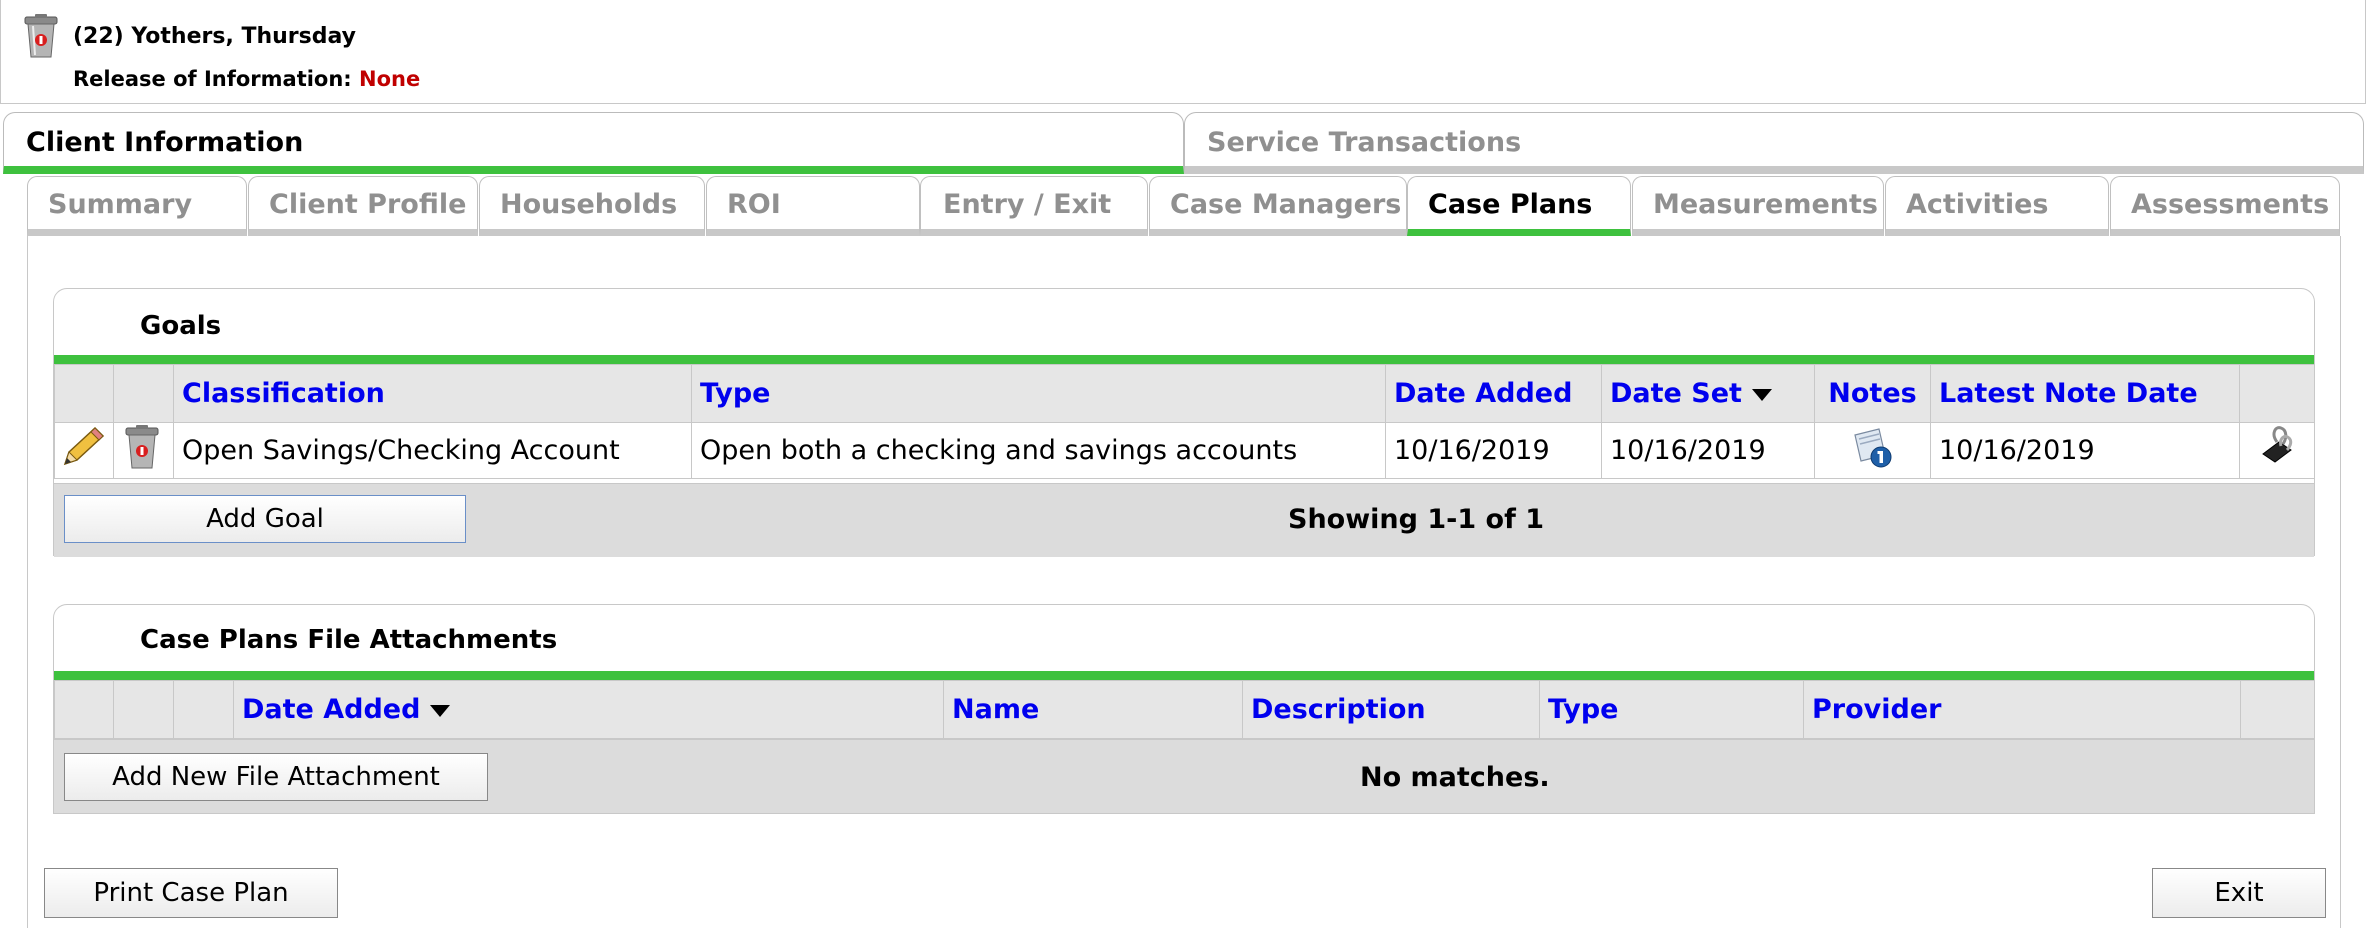 The image size is (2372, 928). I want to click on goals-col-date-set: Date Set, so click(1708, 393).